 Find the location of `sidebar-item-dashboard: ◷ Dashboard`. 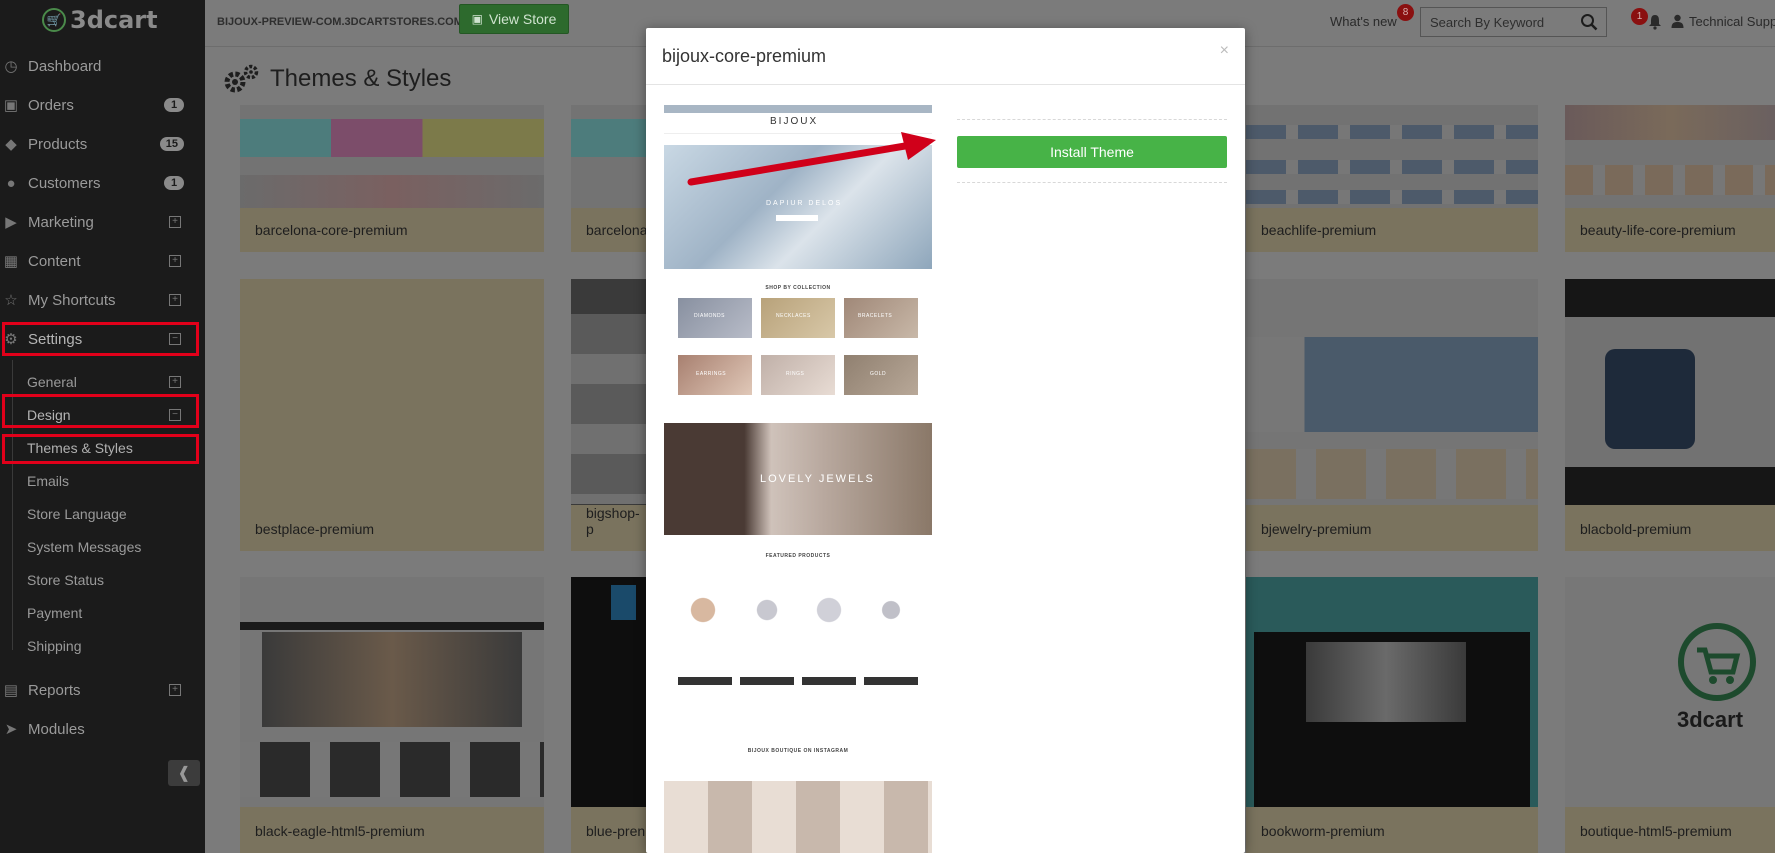

sidebar-item-dashboard: ◷ Dashboard is located at coordinates (102, 66).